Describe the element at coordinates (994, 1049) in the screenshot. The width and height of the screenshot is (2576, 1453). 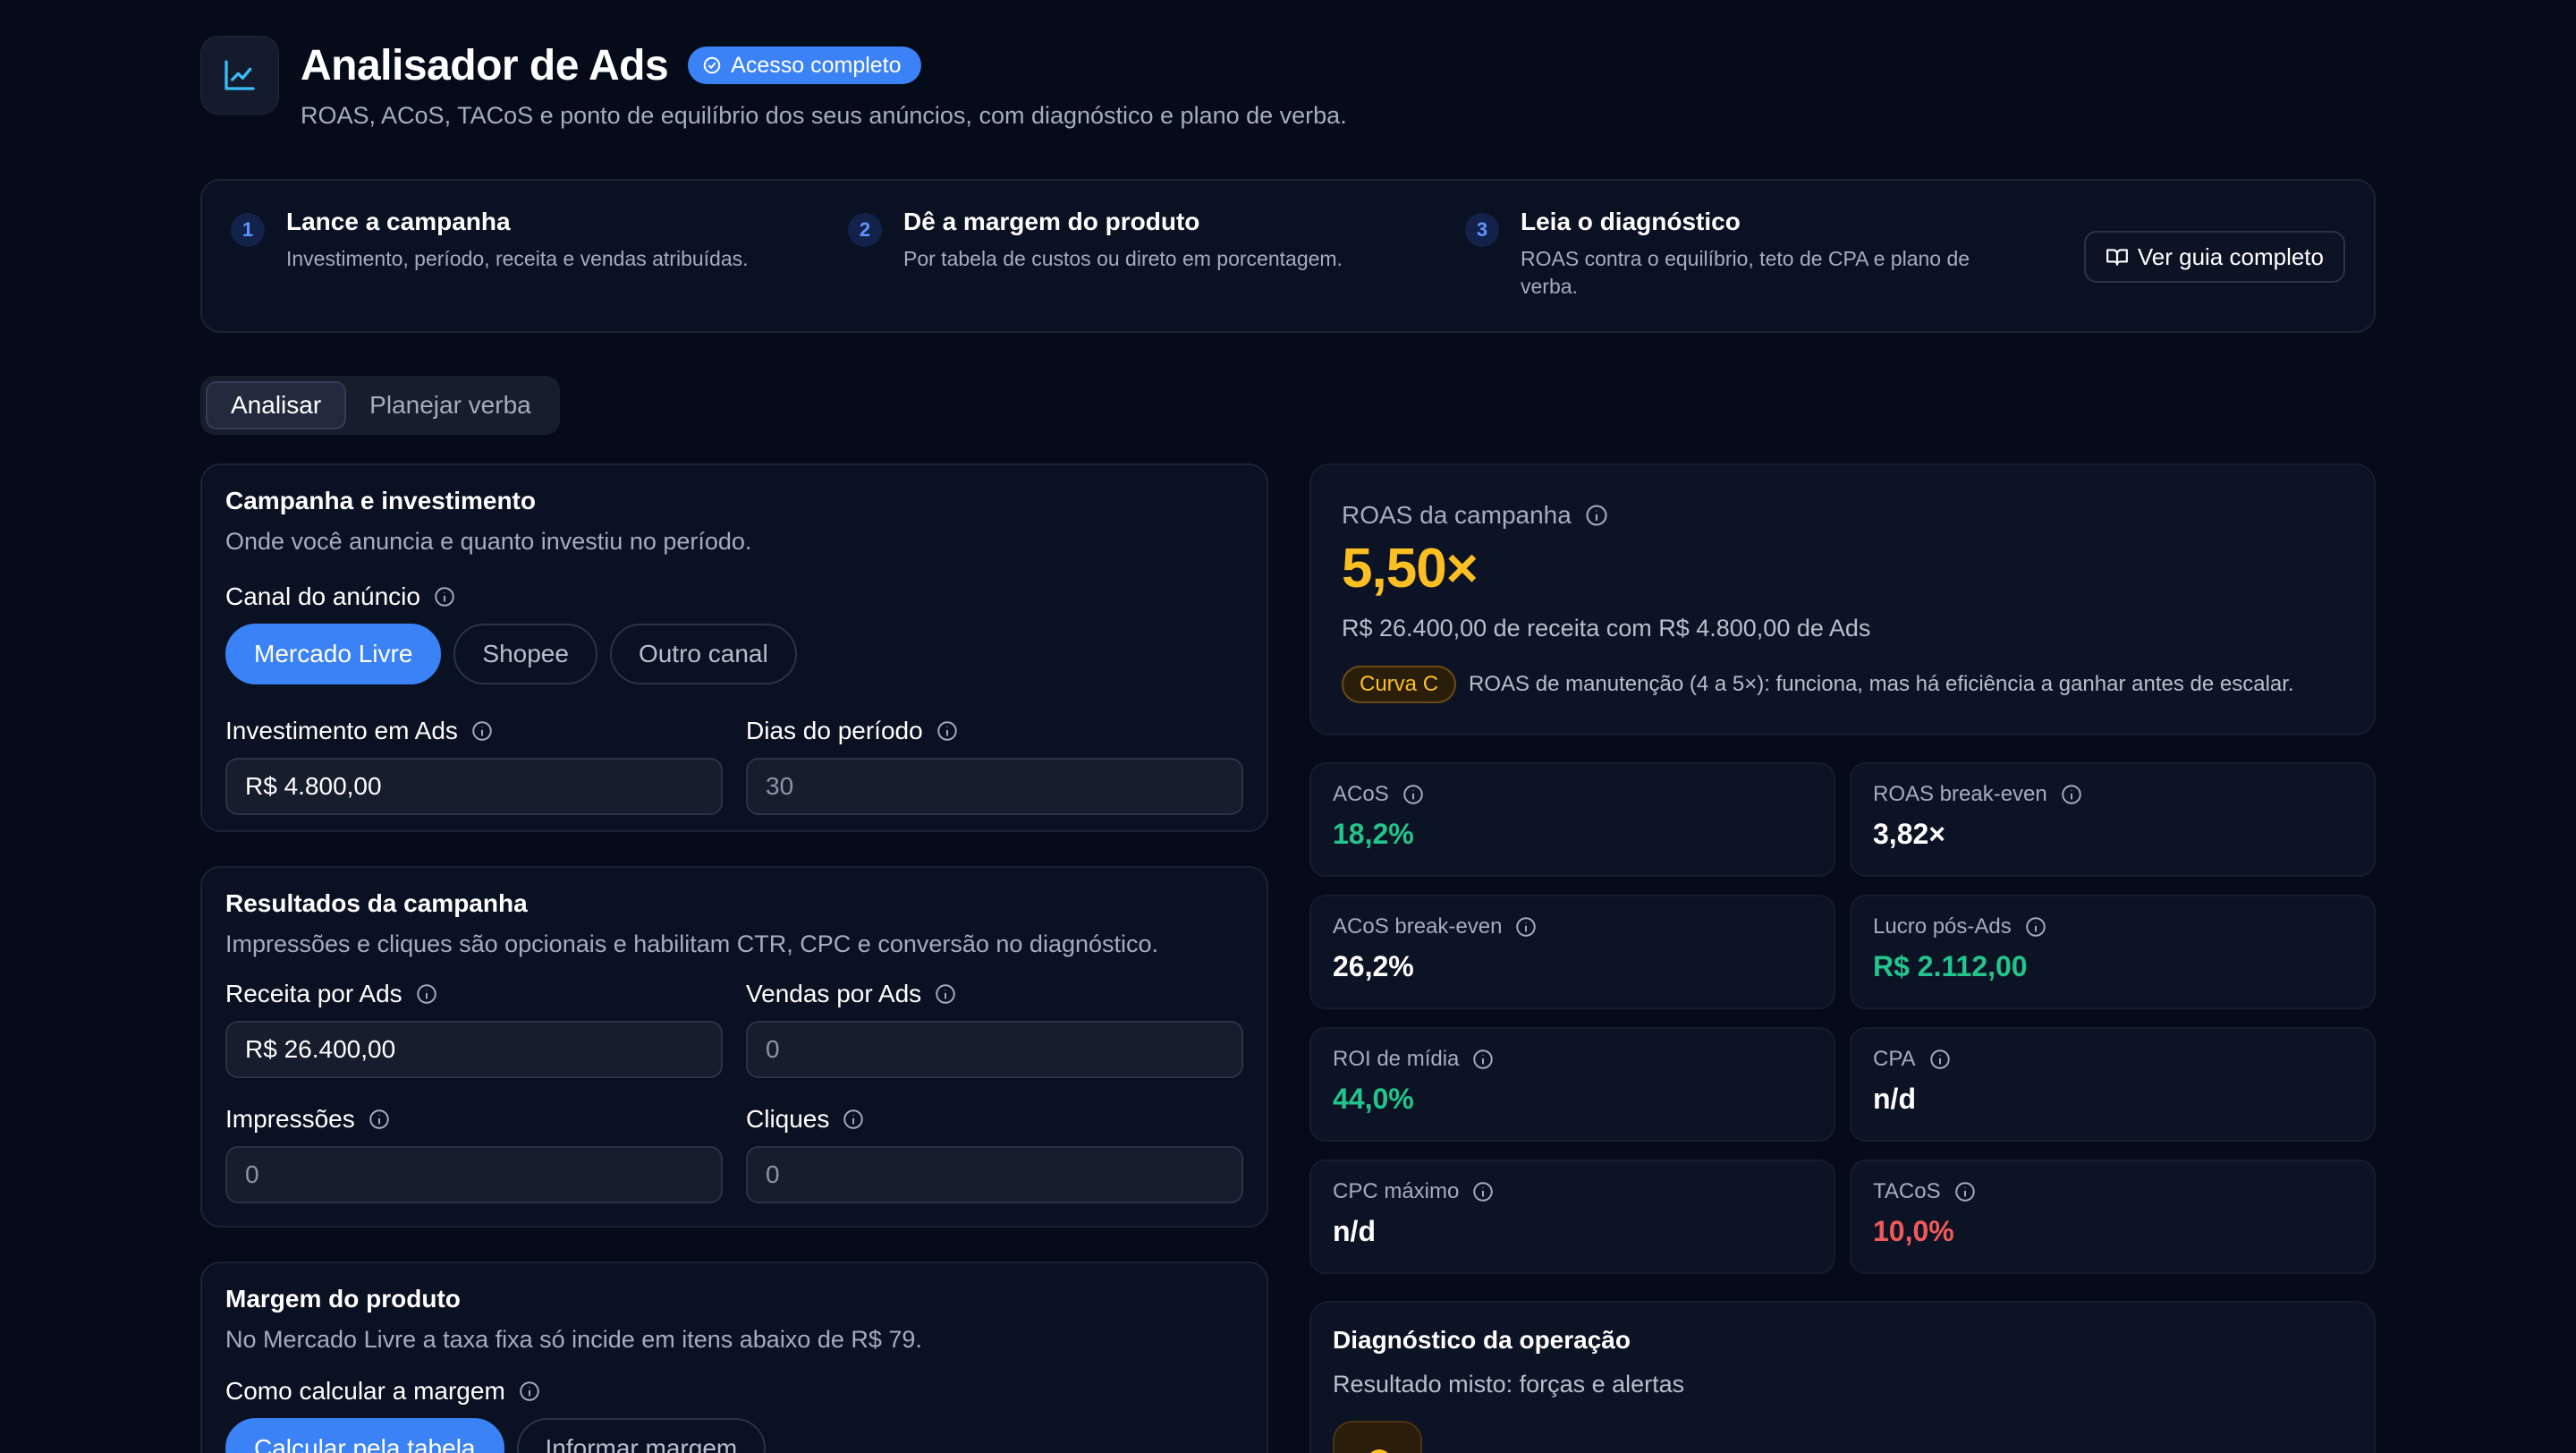
I see `sales-input: 0` at that location.